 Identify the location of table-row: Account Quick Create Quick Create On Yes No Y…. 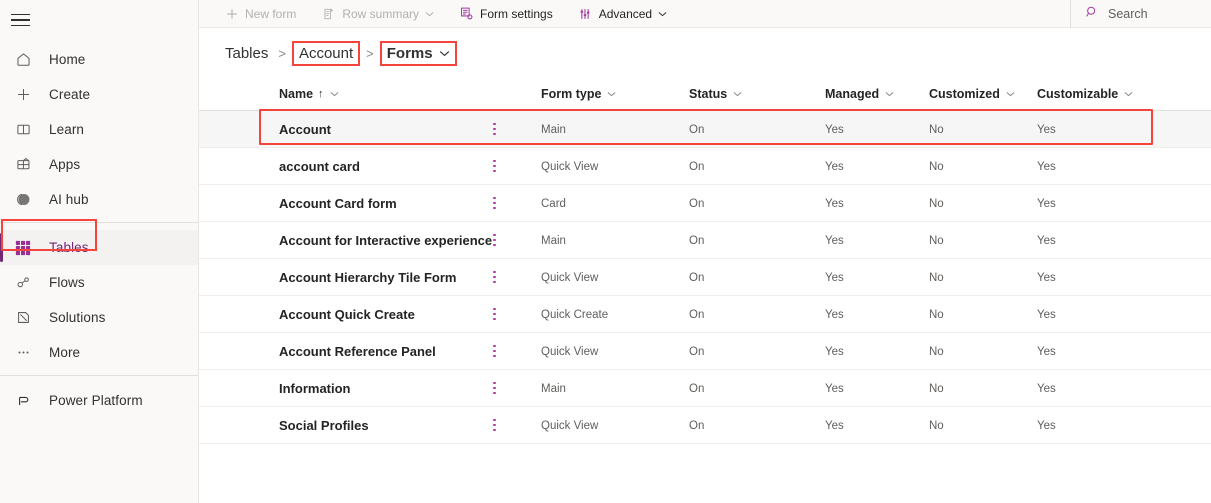
(705, 314).